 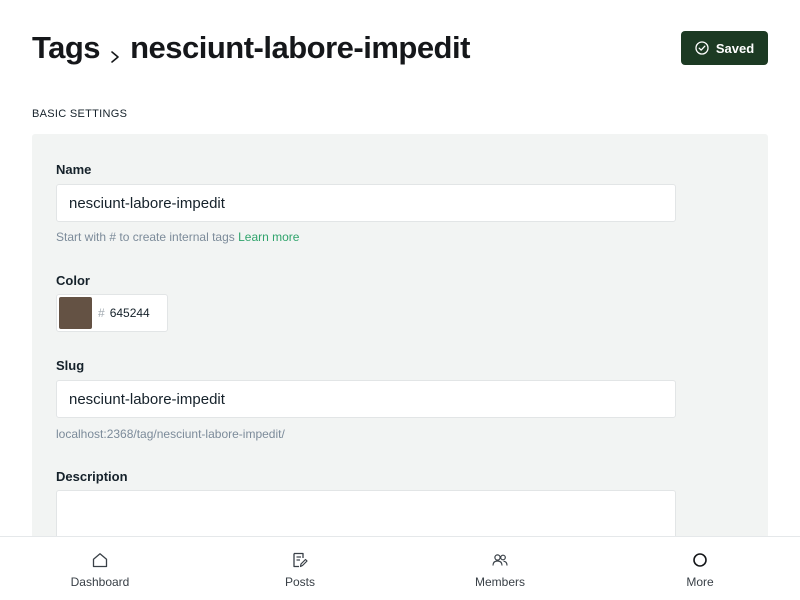 I want to click on hex-value: 645244, so click(x=129, y=313).